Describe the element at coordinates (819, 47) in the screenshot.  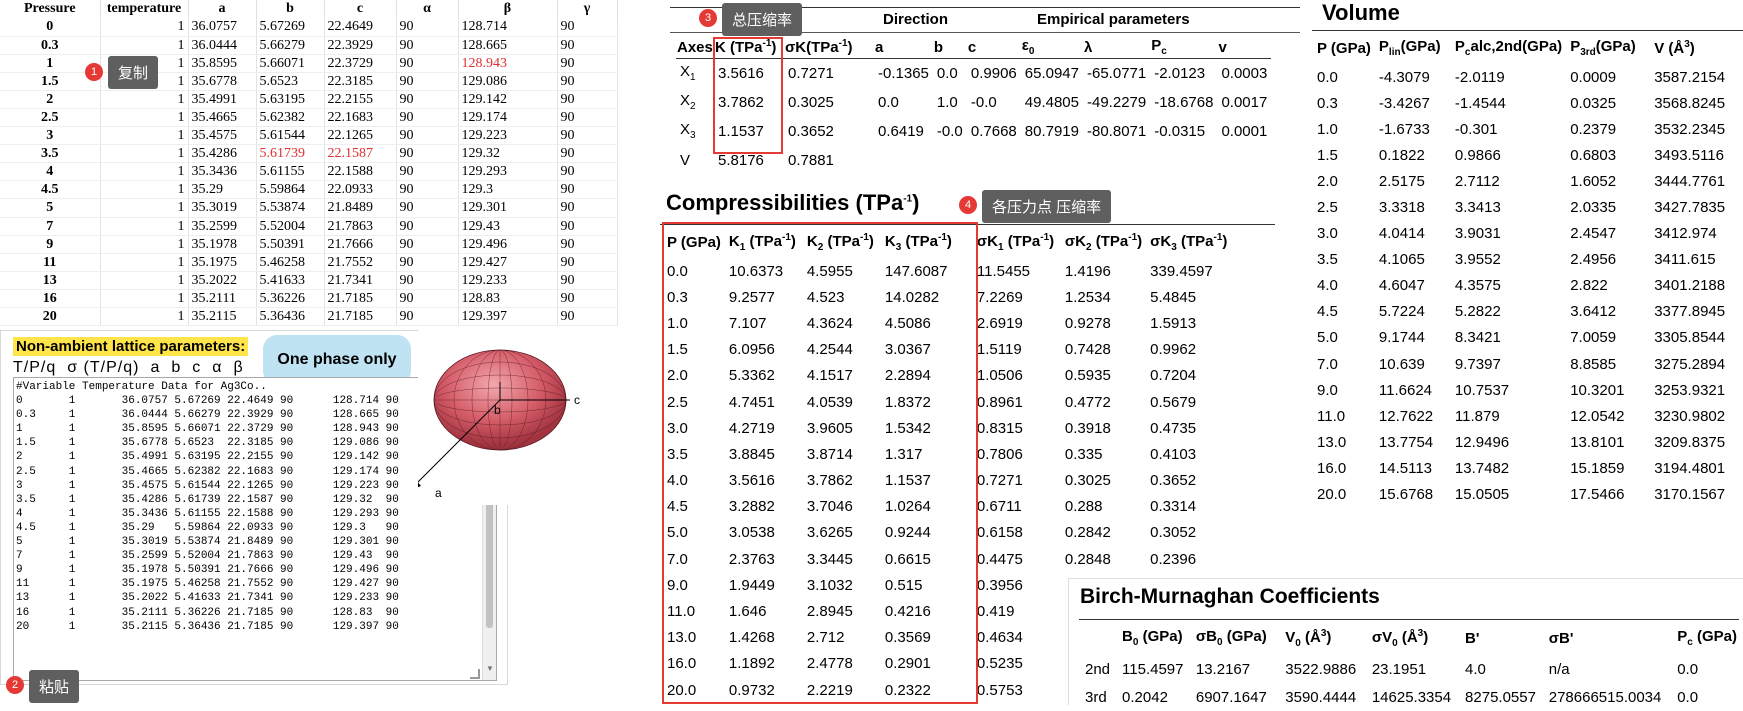
I see `principal-header-cell: σK(TPa-1)` at that location.